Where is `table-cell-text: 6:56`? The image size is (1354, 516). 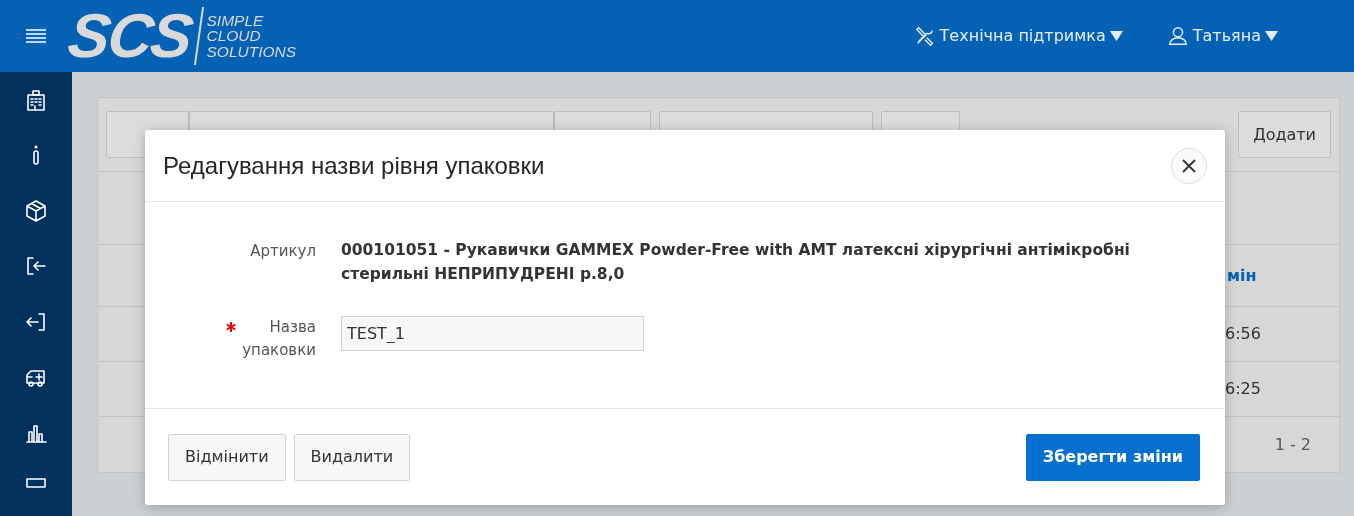
table-cell-text: 6:56 is located at coordinates (1243, 334).